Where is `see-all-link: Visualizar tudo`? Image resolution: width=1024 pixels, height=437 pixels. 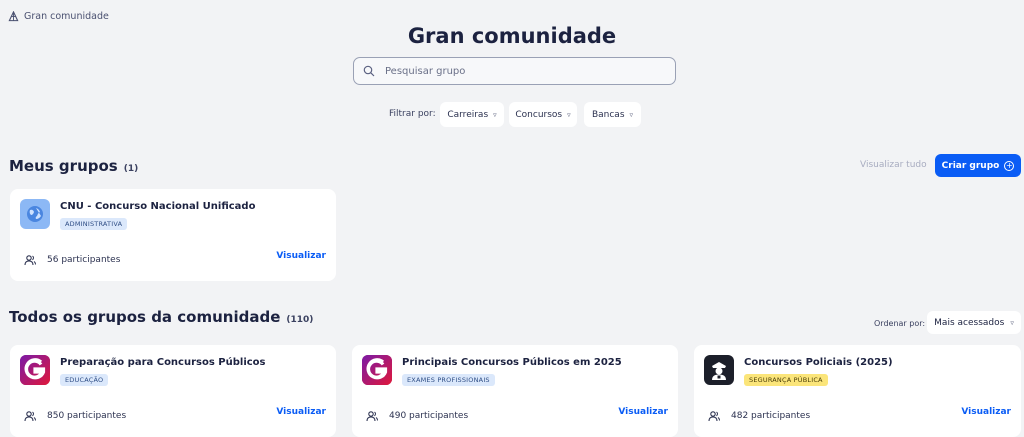
see-all-link: Visualizar tudo is located at coordinates (893, 165).